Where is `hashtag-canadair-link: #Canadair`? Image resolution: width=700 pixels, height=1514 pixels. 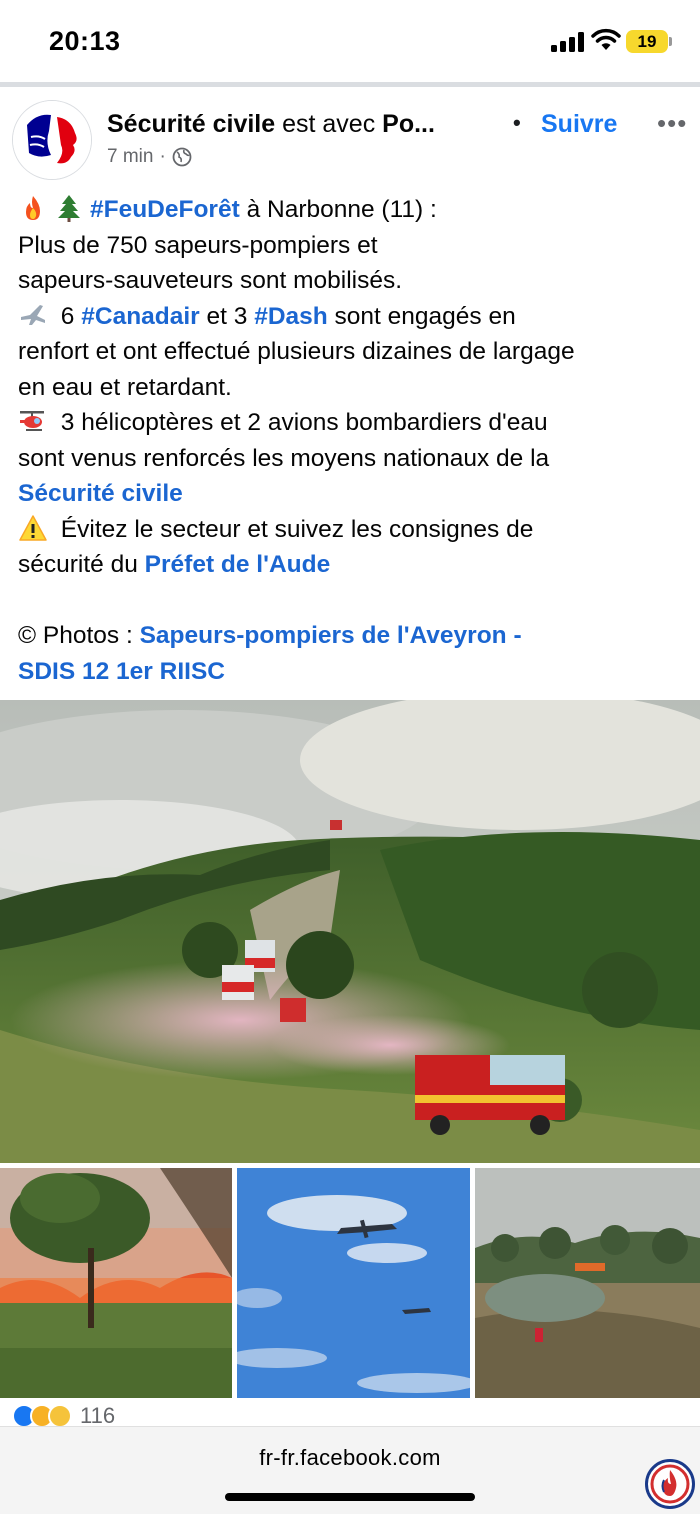 hashtag-canadair-link: #Canadair is located at coordinates (140, 316).